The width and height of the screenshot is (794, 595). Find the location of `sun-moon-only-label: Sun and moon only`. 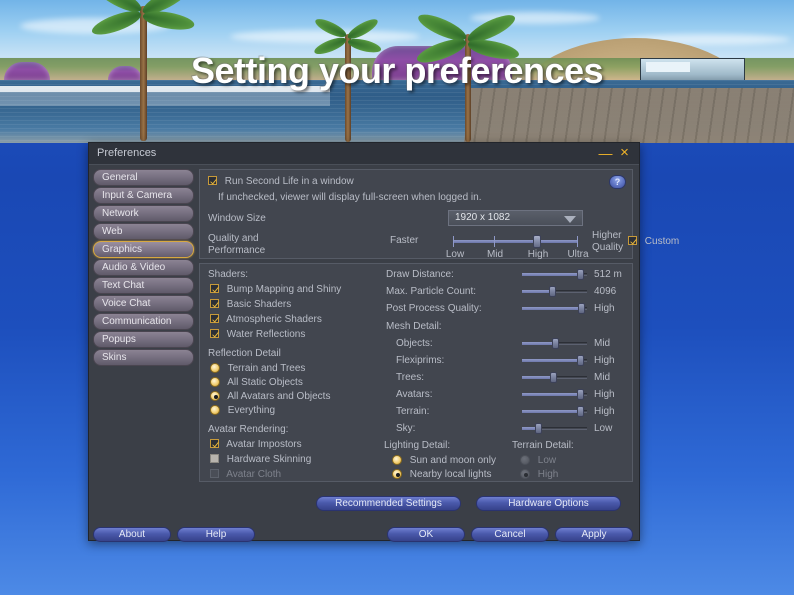

sun-moon-only-label: Sun and moon only is located at coordinates (452, 460).